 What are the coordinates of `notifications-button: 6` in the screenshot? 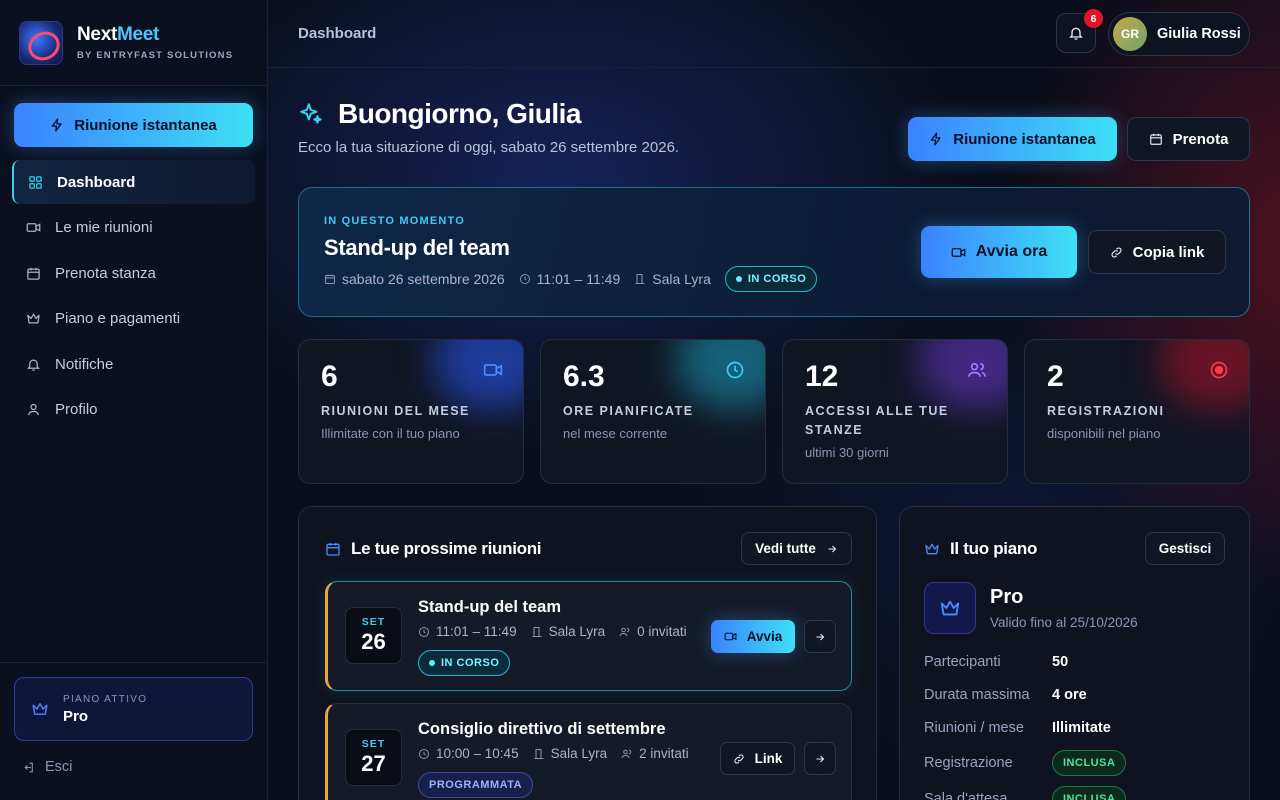 It's located at (1079, 31).